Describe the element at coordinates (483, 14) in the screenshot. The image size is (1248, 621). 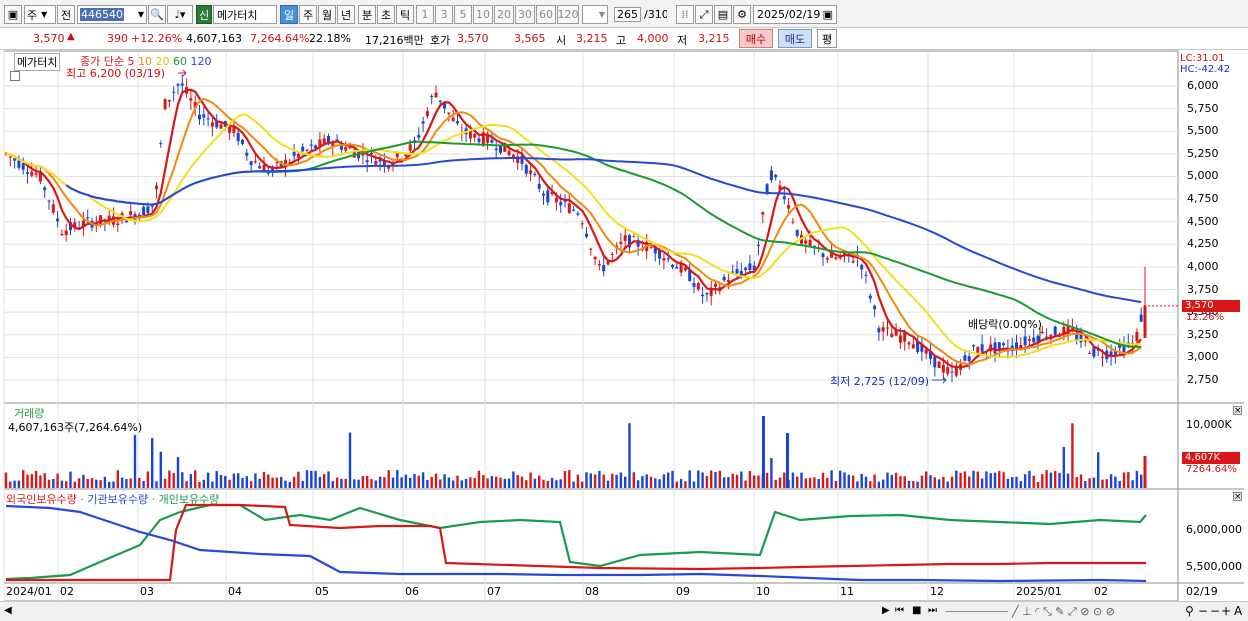
I see `tick-10-button: 10` at that location.